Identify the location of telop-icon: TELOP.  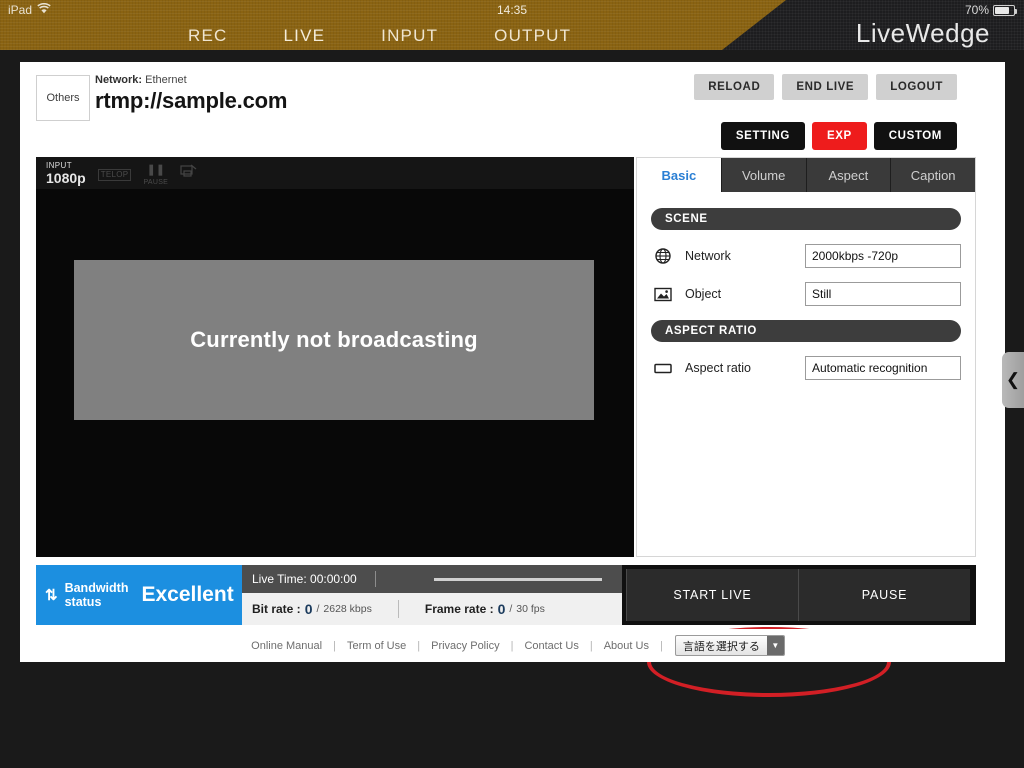
(114, 173).